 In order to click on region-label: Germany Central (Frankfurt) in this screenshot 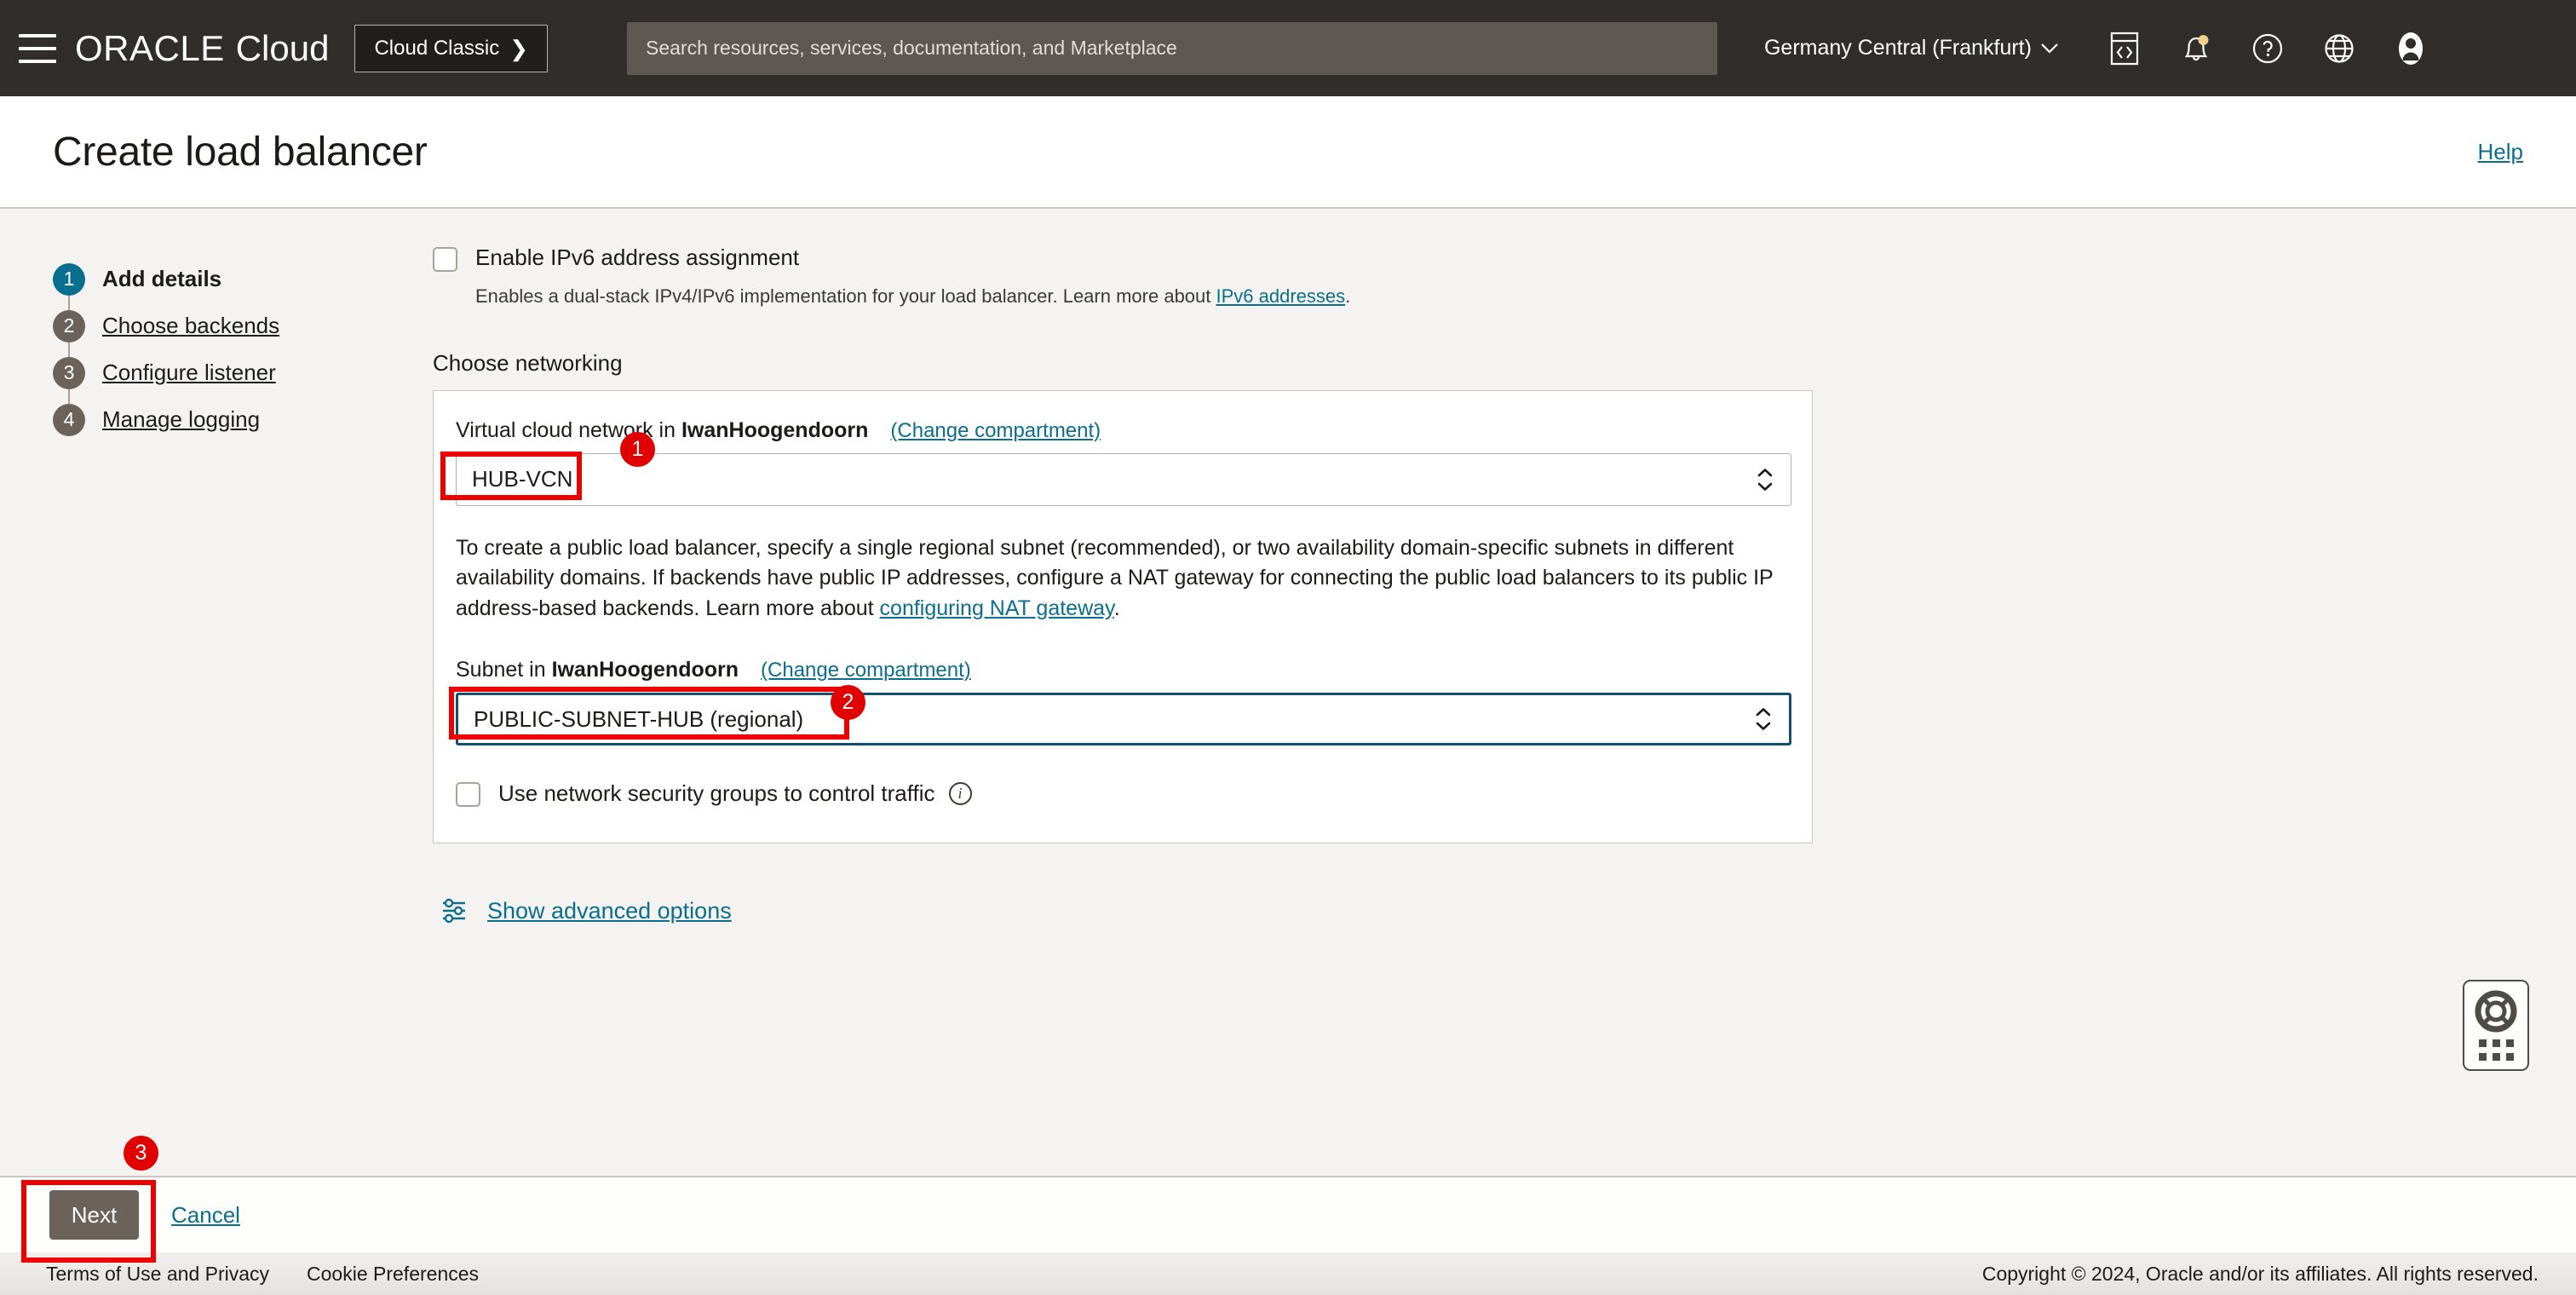, I will do `click(1897, 48)`.